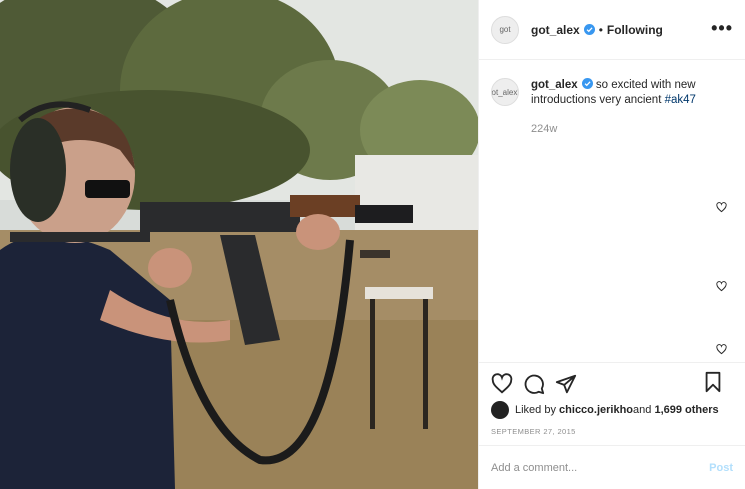  I want to click on caption-username: got_alex, so click(554, 85).